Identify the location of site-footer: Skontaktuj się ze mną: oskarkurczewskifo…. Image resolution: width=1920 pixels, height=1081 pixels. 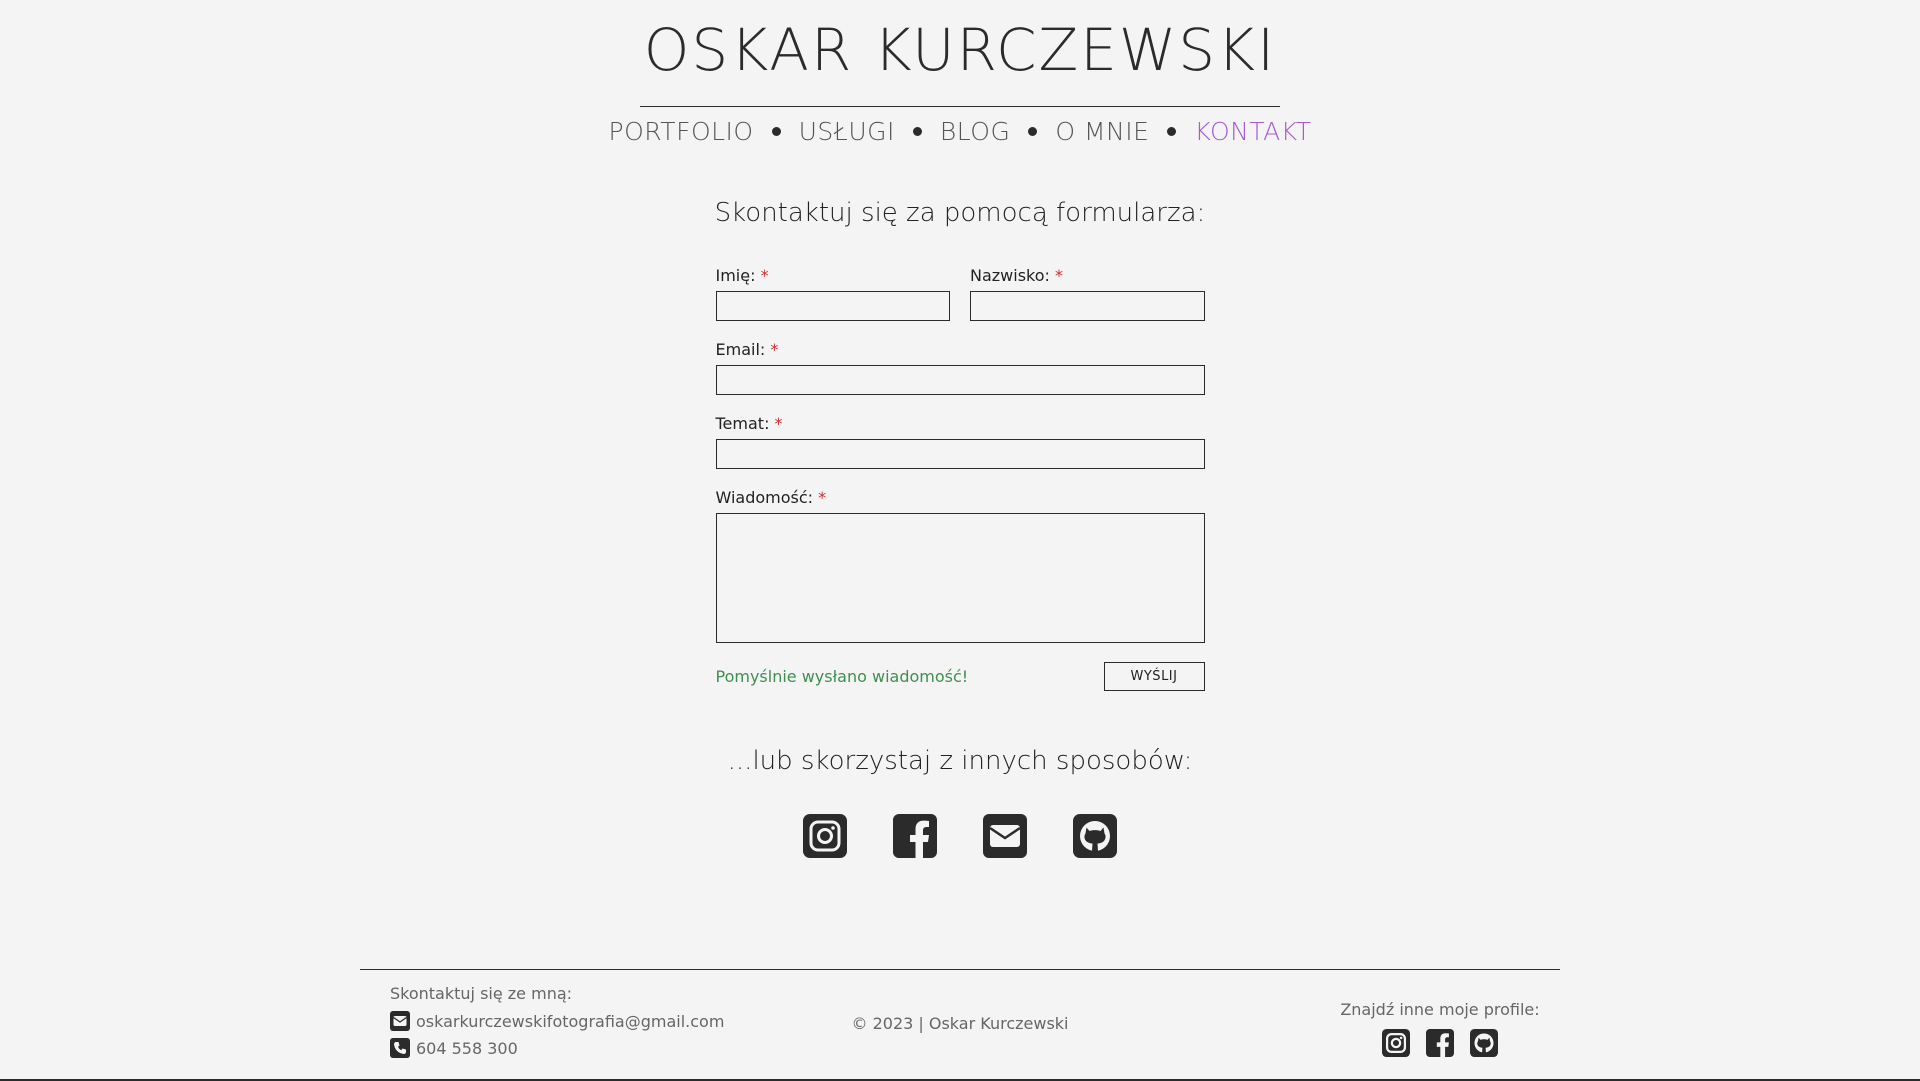
(960, 1025).